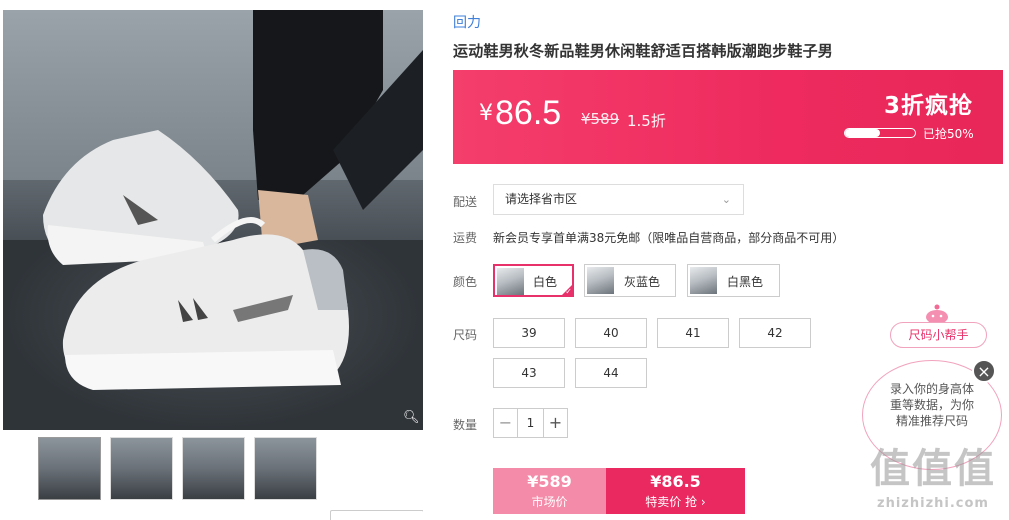  Describe the element at coordinates (465, 202) in the screenshot. I see `delivery-label: 配送` at that location.